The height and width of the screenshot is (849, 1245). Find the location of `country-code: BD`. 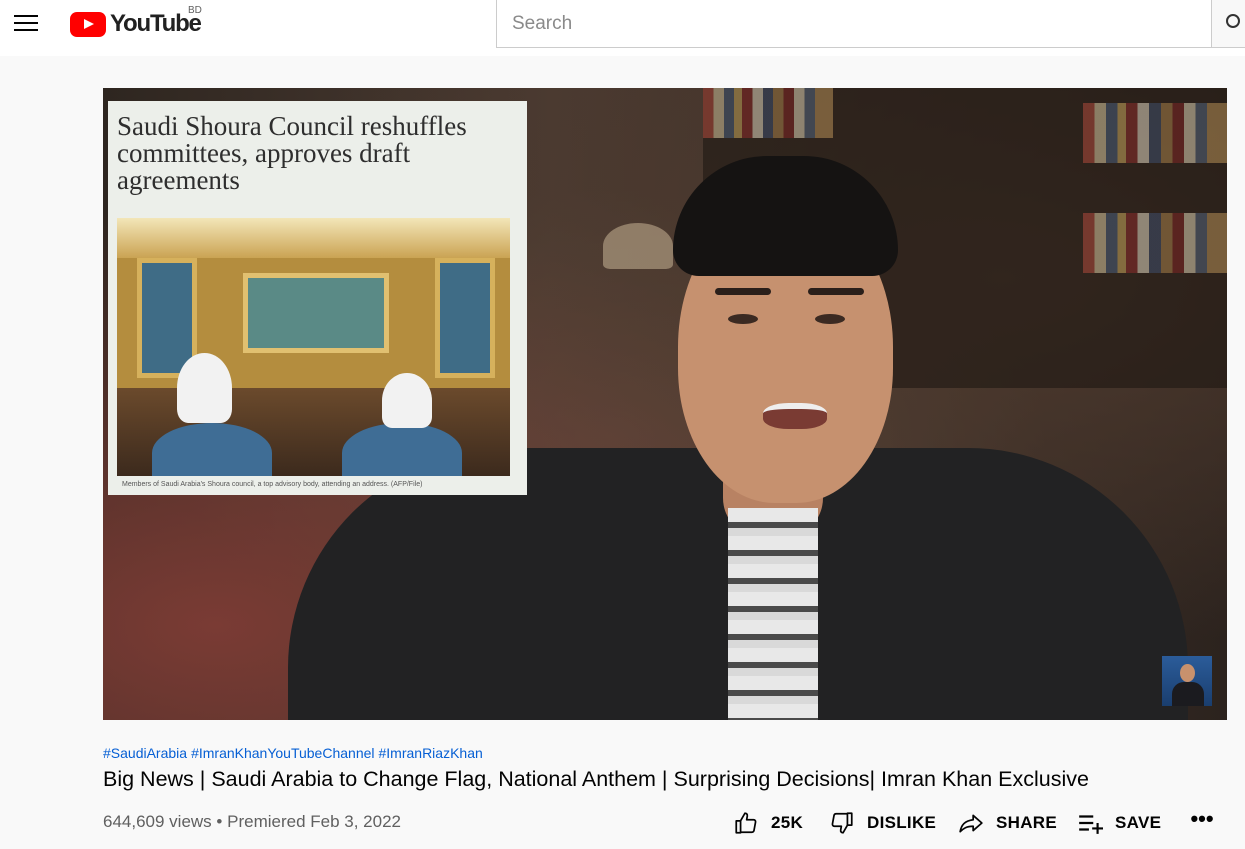

country-code: BD is located at coordinates (195, 10).